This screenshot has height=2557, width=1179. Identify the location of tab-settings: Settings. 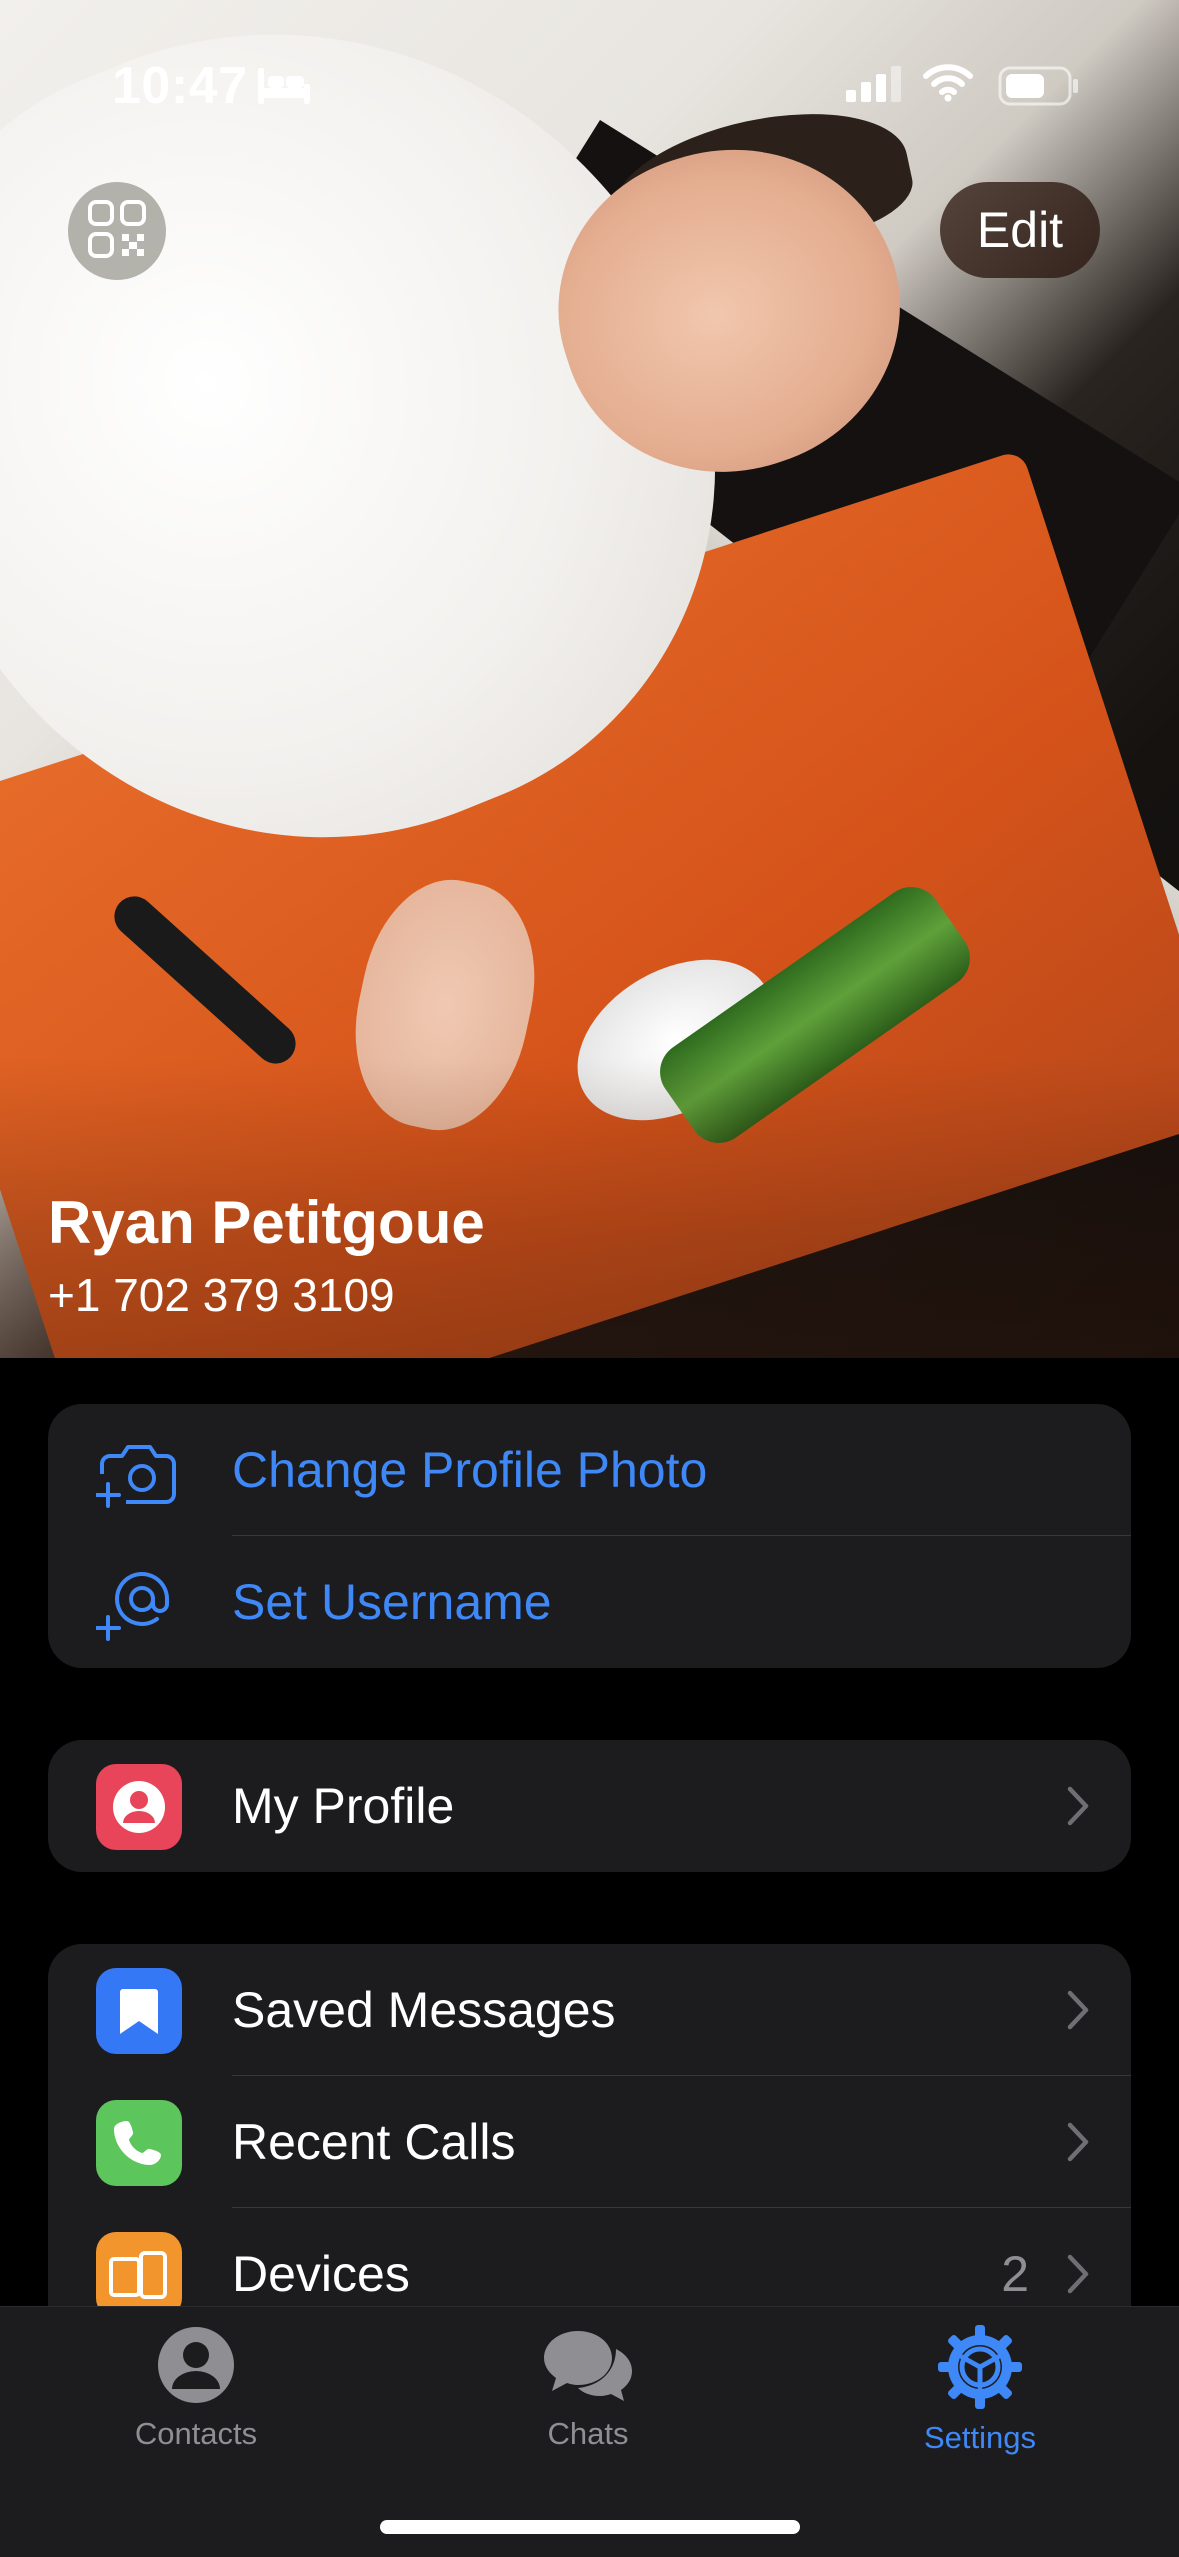
(980, 2390).